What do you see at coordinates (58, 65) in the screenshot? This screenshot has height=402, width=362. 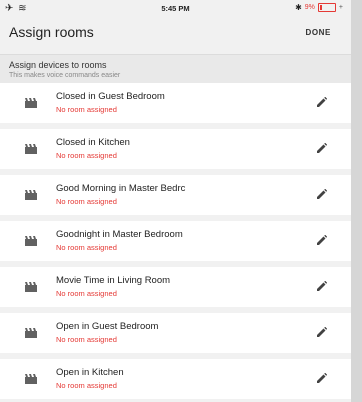 I see `section-title: Assign devices to rooms` at bounding box center [58, 65].